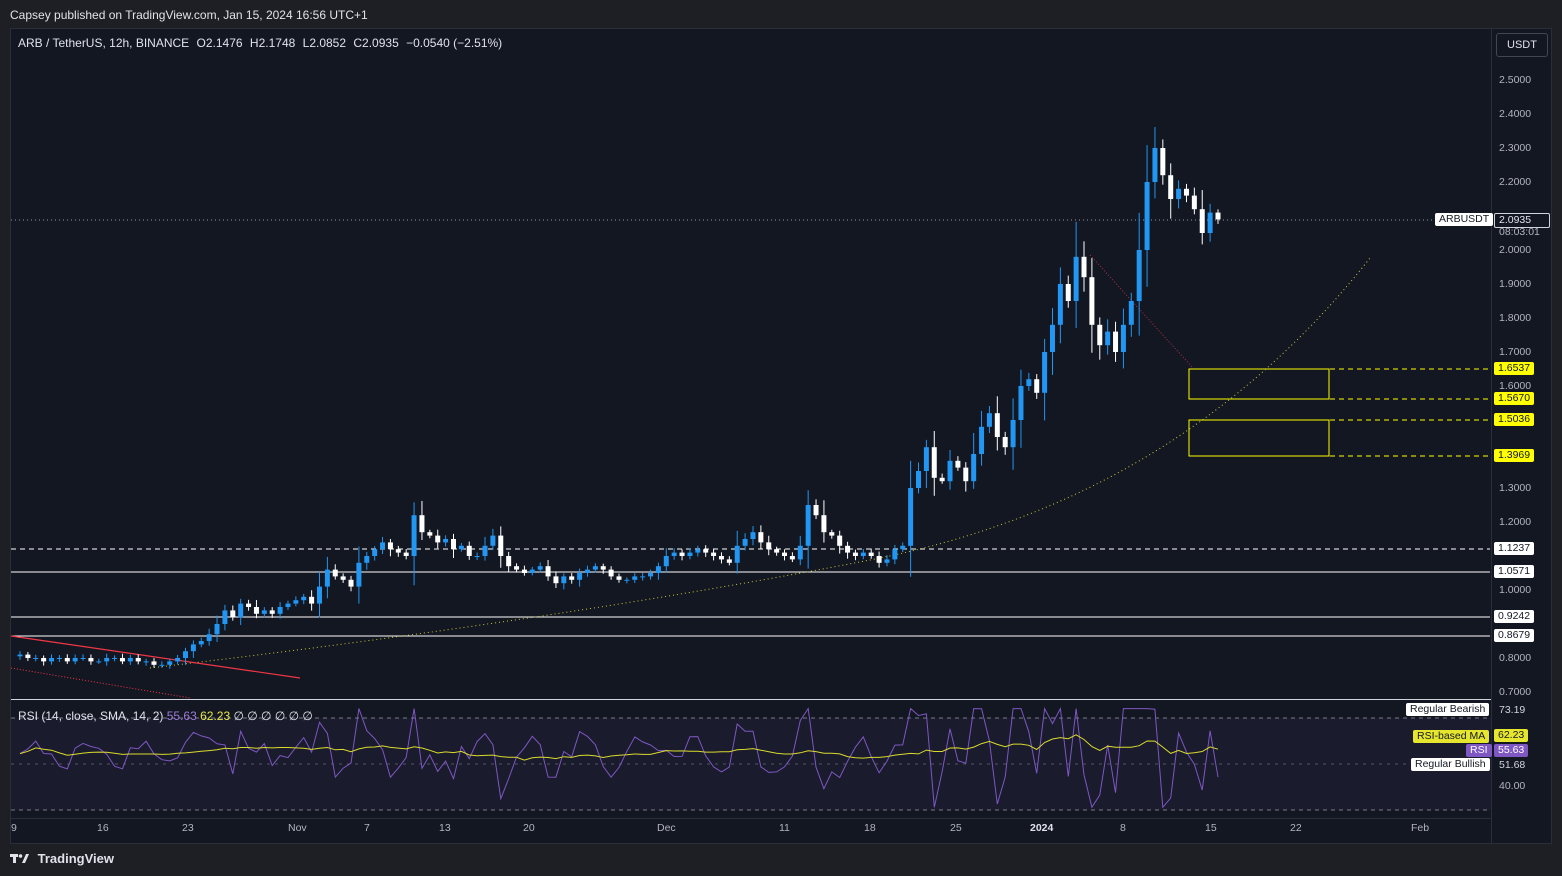 The image size is (1562, 876). I want to click on rsi-ma-tag: RSI-based MA, so click(1451, 736).